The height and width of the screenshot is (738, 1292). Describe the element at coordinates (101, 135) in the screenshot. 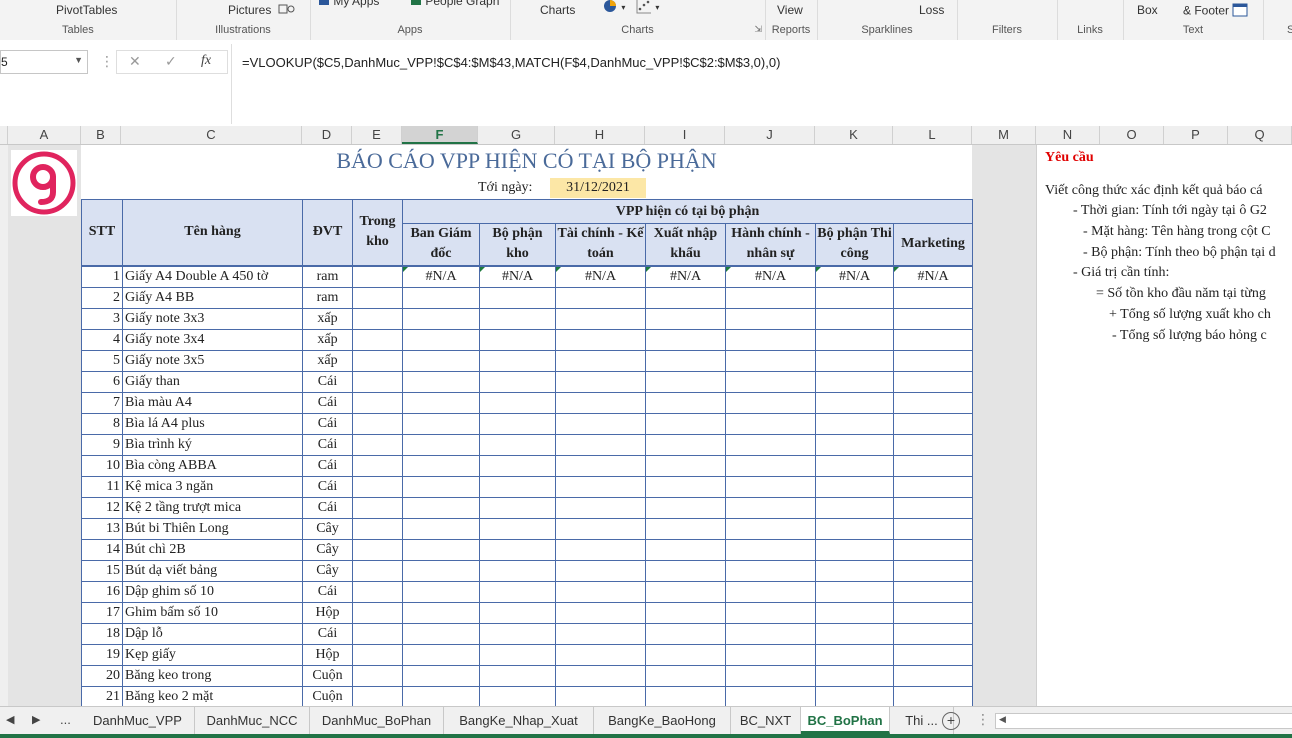

I see `column-header-b: B` at that location.